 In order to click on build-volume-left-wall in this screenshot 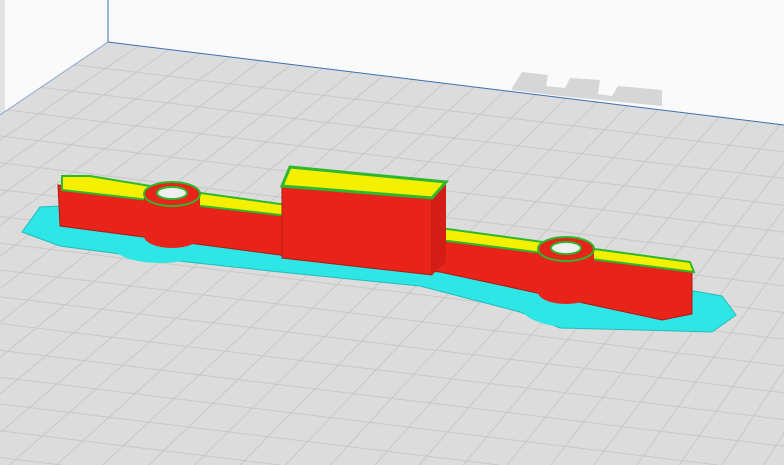, I will do `click(2, 59)`.